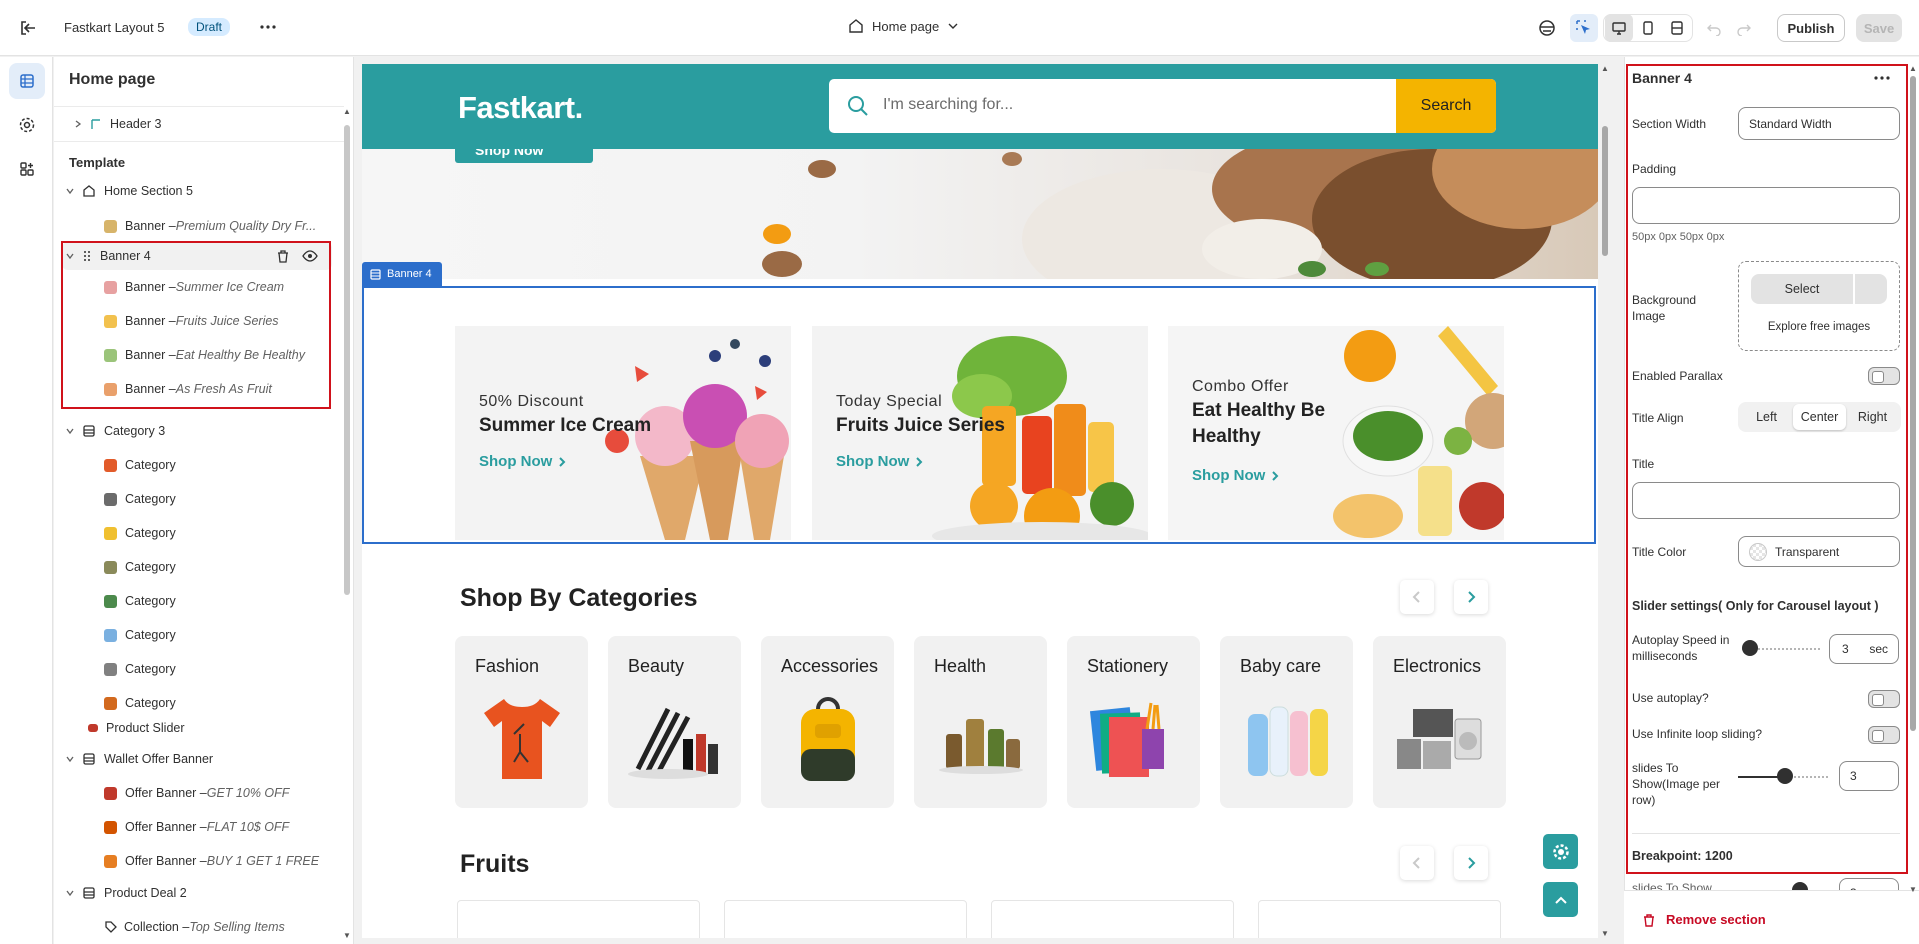  What do you see at coordinates (1819, 306) in the screenshot?
I see `bg-image-dropzone: Select Explore free images` at bounding box center [1819, 306].